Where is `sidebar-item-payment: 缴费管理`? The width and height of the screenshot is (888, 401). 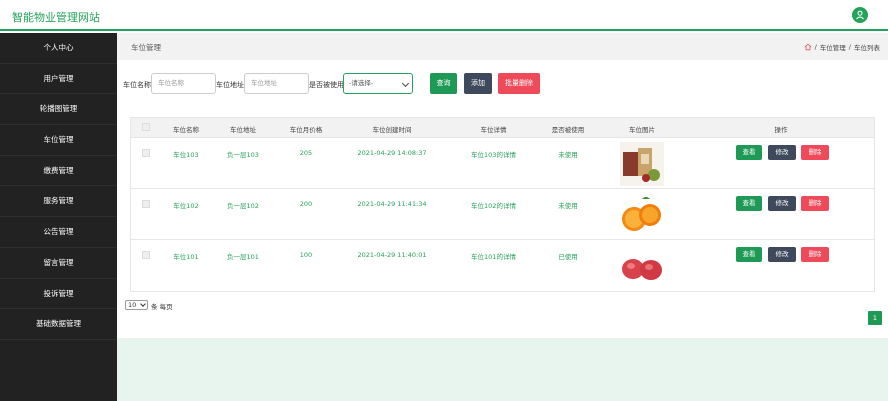 sidebar-item-payment: 缴费管理 is located at coordinates (58, 171).